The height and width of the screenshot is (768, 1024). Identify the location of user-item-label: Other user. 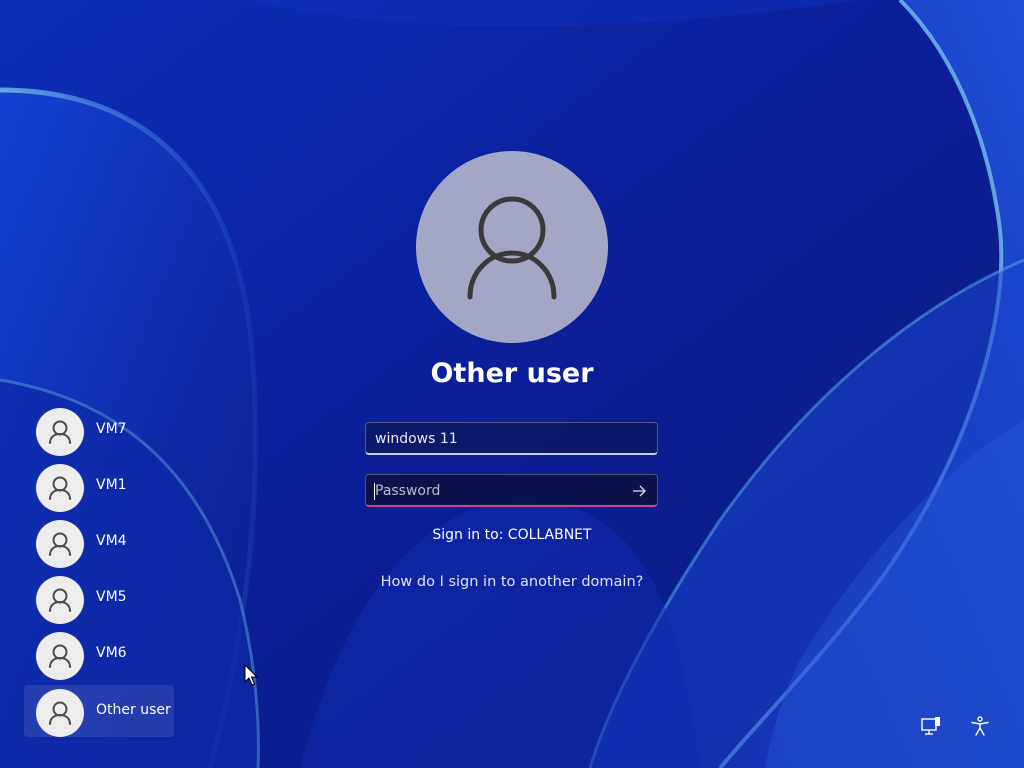
(133, 710).